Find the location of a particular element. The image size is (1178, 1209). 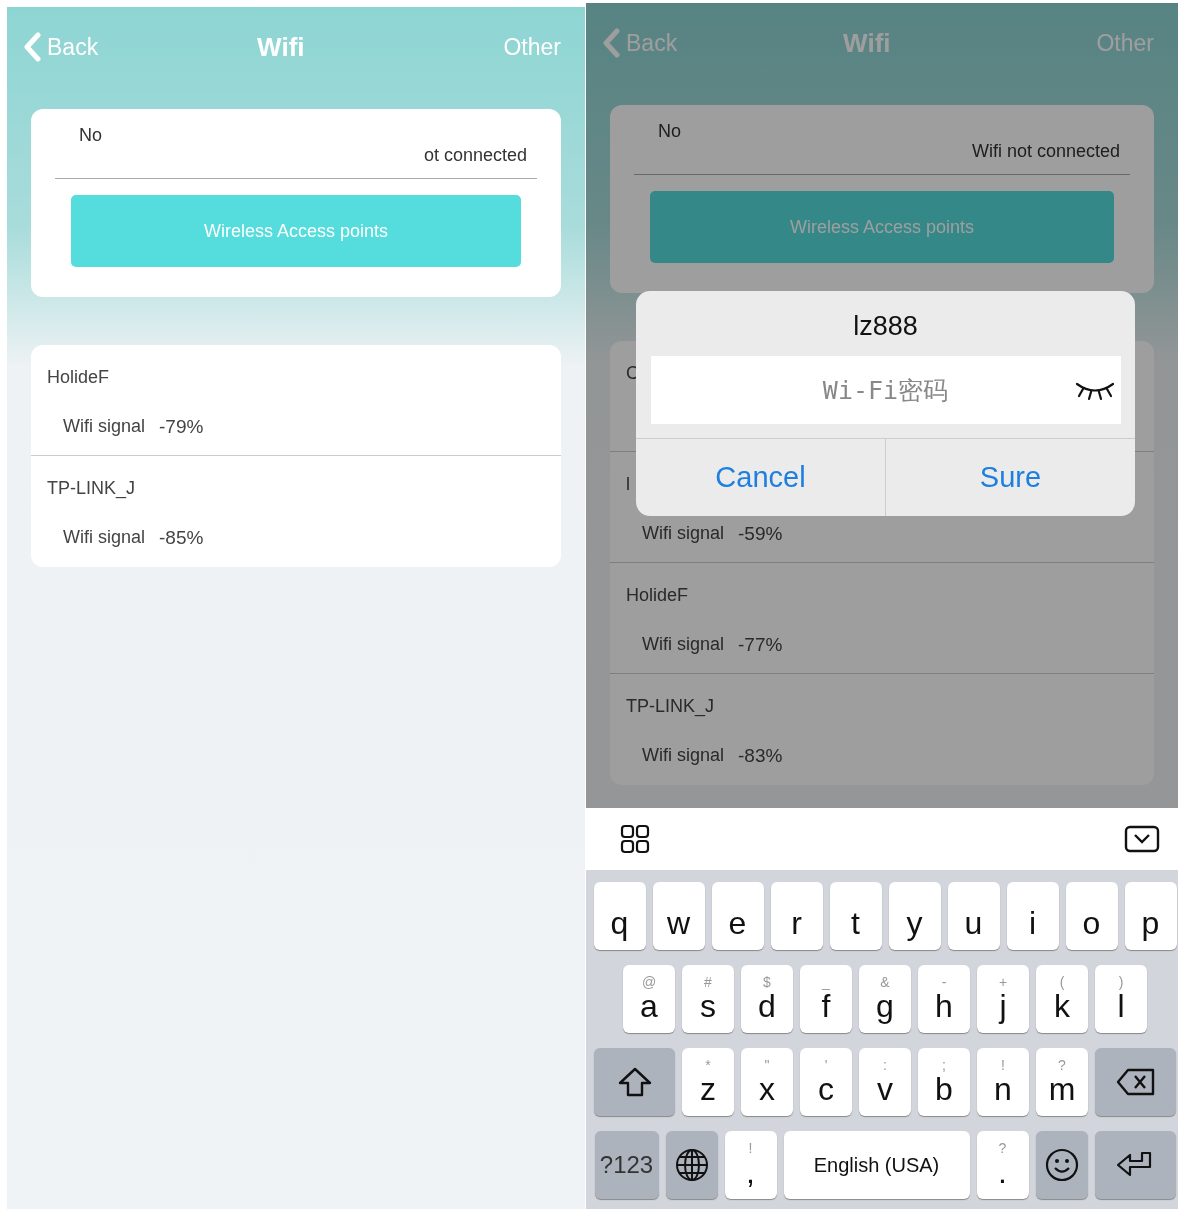

globe-key is located at coordinates (691, 1165).